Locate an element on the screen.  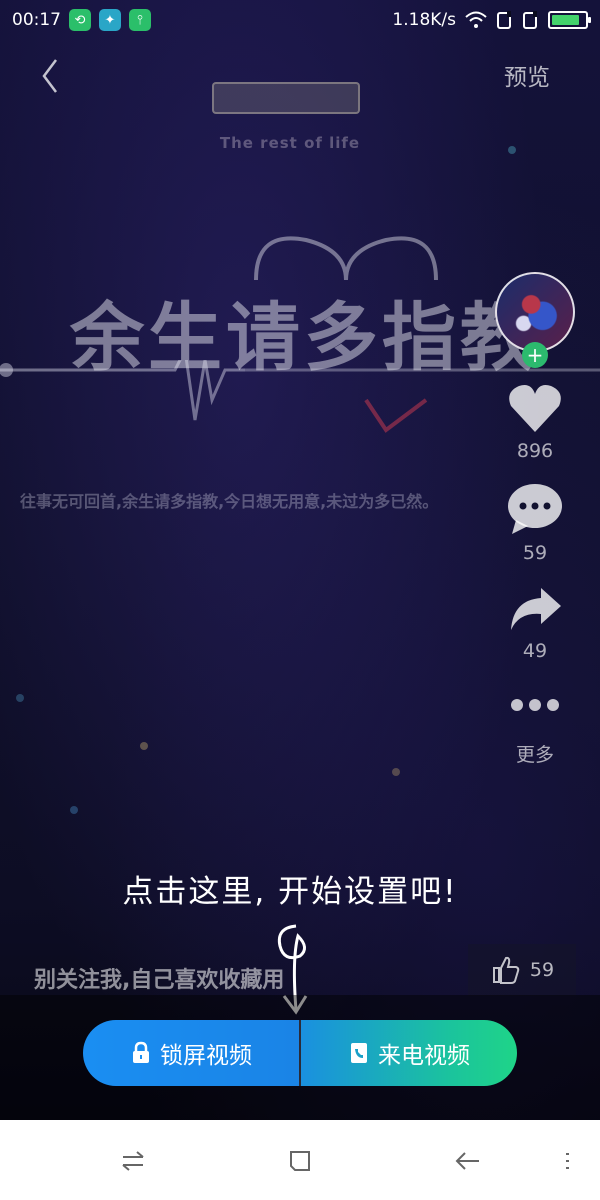
lock-screen-video-button: 锁屏视频 is located at coordinates (191, 1053).